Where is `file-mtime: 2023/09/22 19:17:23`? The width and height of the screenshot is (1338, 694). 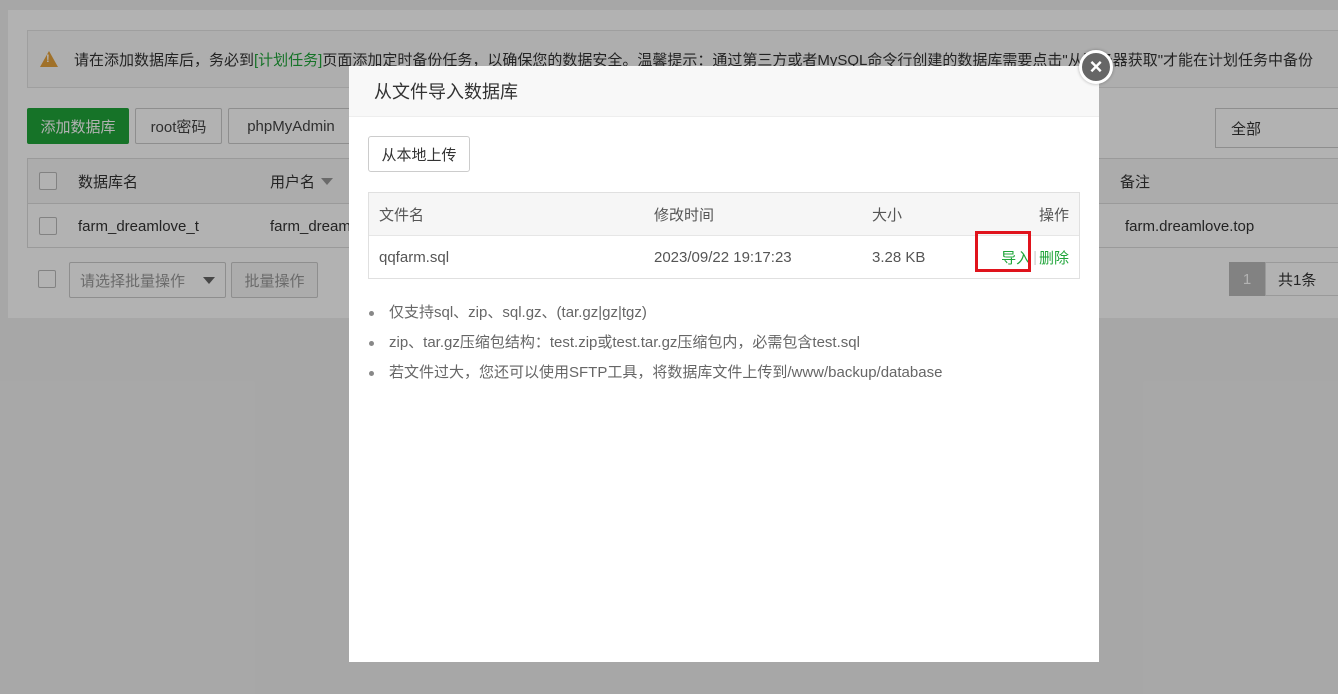 file-mtime: 2023/09/22 19:17:23 is located at coordinates (723, 257).